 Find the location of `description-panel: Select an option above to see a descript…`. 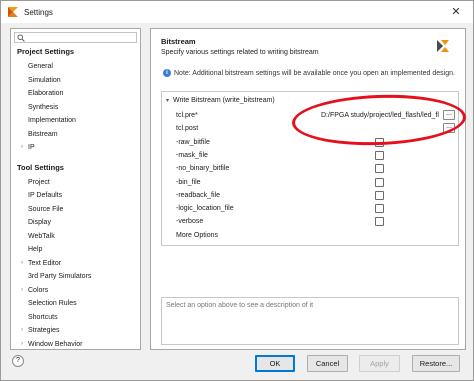

description-panel: Select an option above to see a descript… is located at coordinates (310, 321).